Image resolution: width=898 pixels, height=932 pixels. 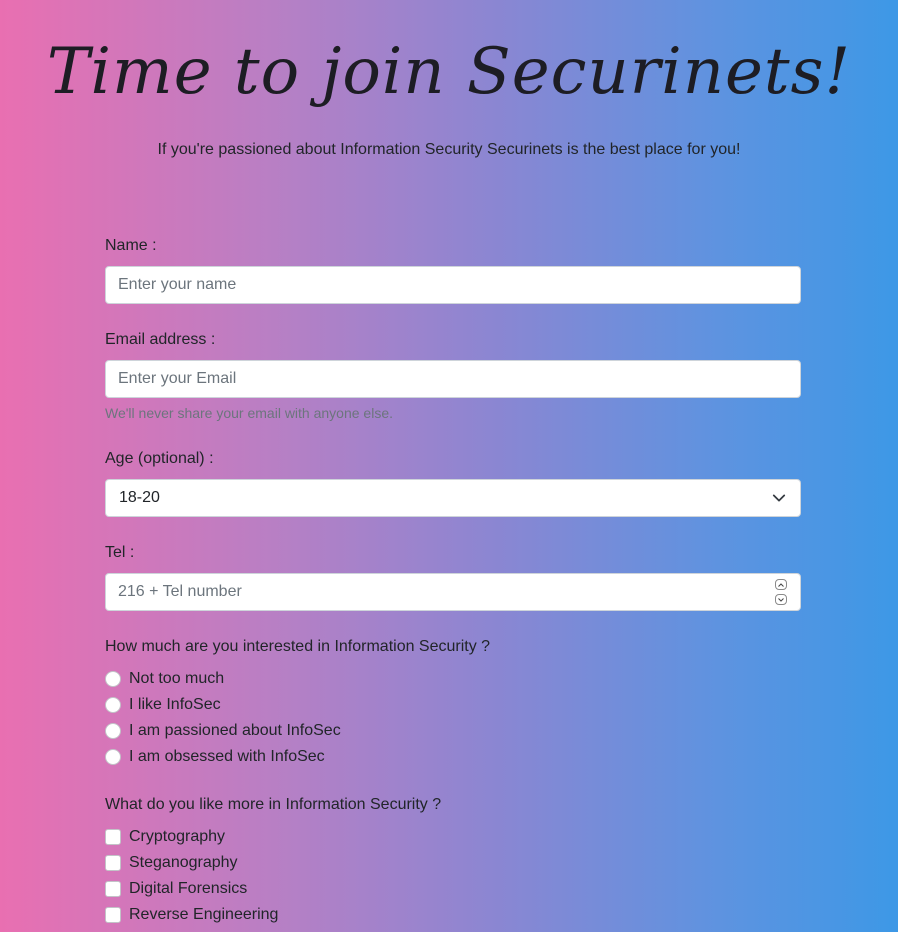 I want to click on interest-option-passioned: I am passioned about InfoSec, so click(x=223, y=731).